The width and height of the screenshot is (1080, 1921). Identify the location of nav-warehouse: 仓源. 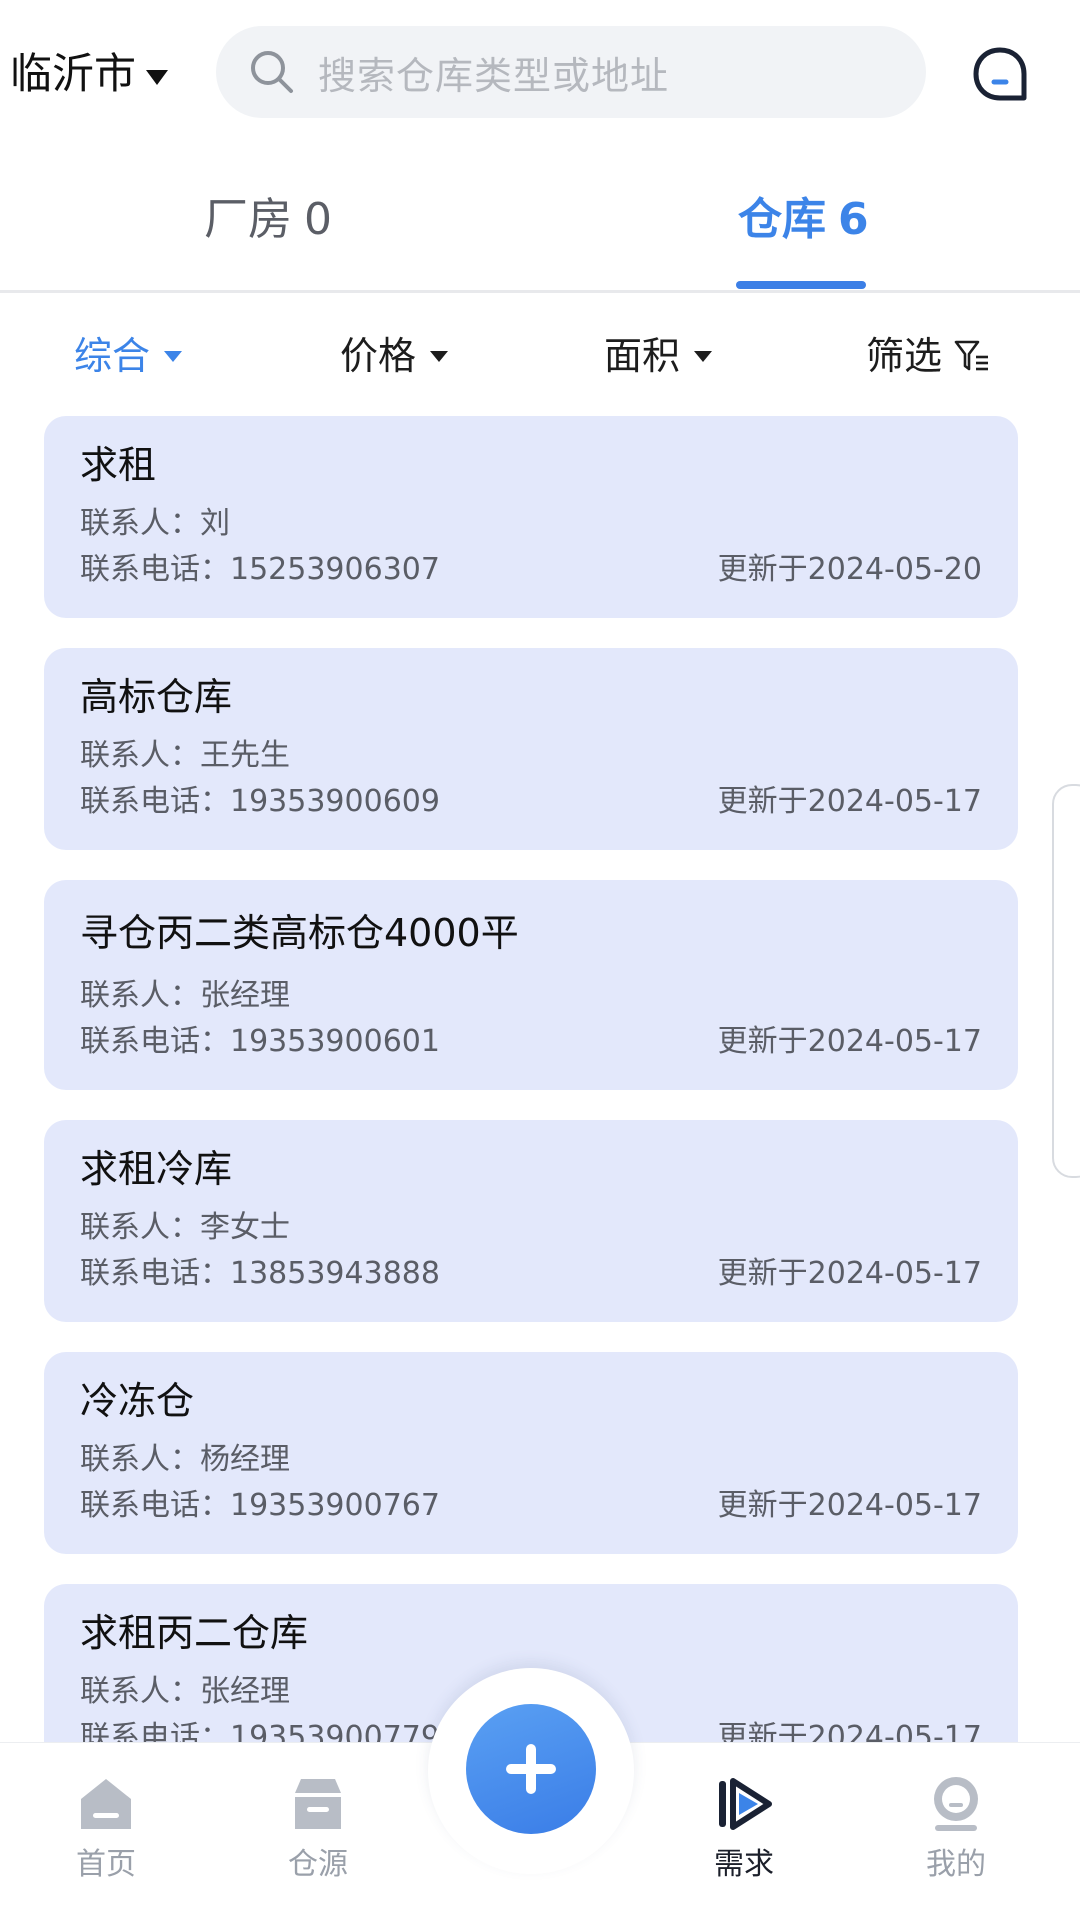
(318, 1829).